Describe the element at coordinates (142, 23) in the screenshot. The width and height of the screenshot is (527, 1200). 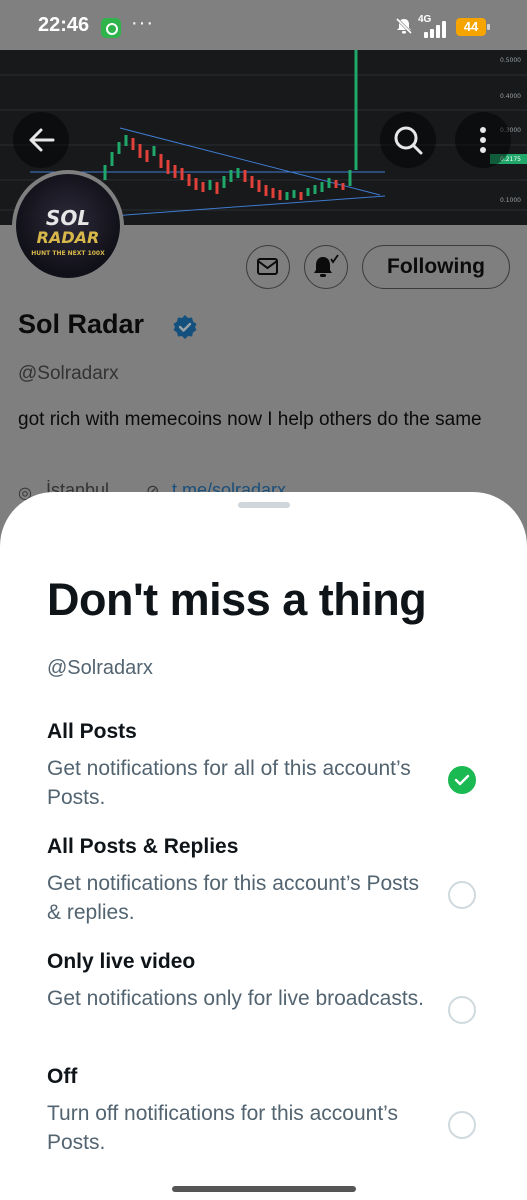
I see `notification-overflow: ···` at that location.